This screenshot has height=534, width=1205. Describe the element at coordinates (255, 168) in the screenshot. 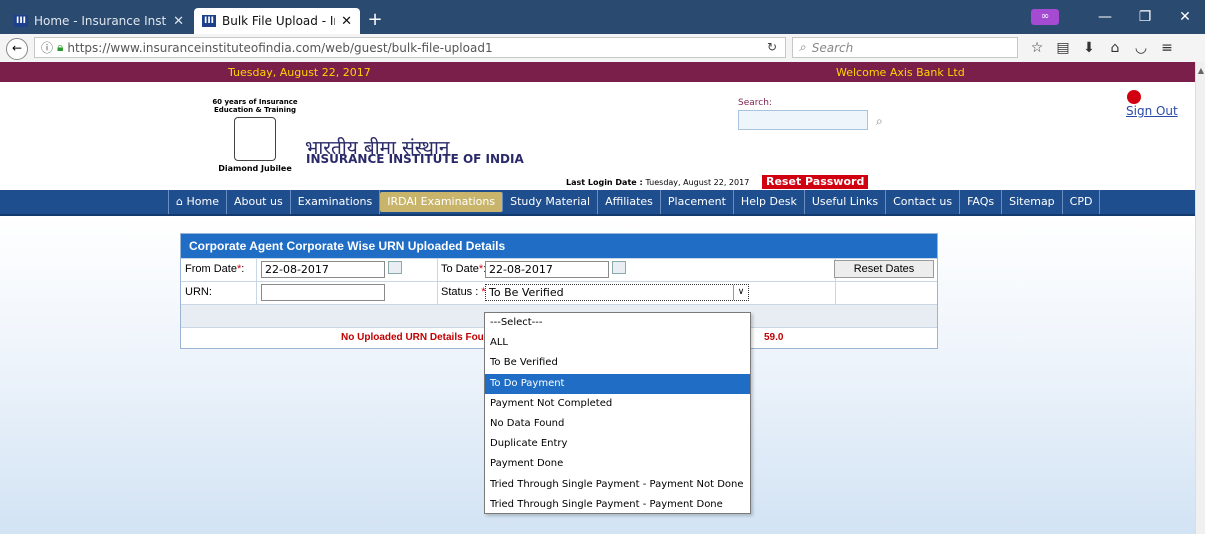

I see `logo-jubilee: Diamond Jubilee` at that location.